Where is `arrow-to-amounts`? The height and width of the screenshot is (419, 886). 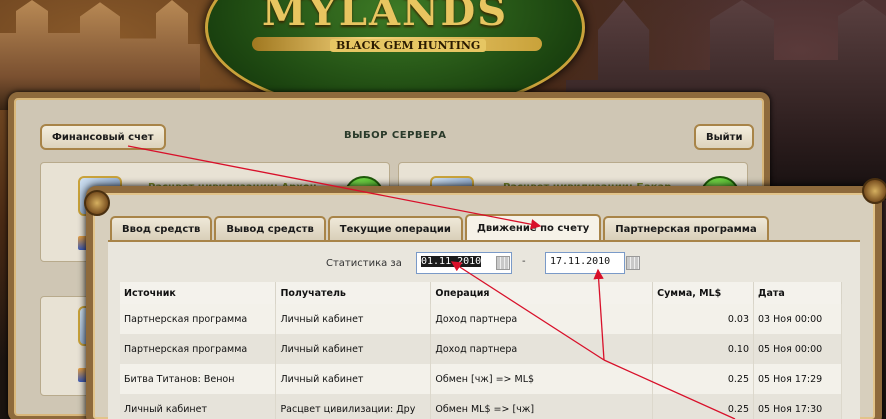
arrow-to-amounts is located at coordinates (669, 389).